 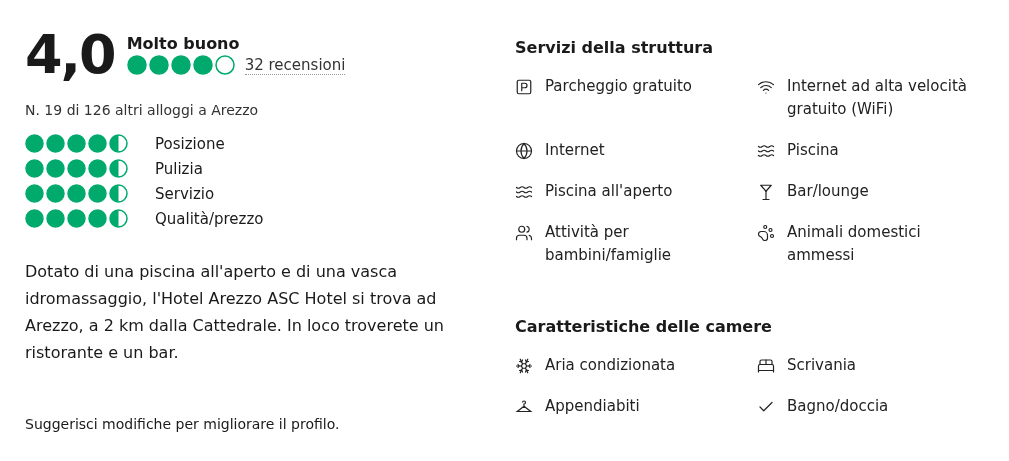 I want to click on parking-icon, so click(x=524, y=87).